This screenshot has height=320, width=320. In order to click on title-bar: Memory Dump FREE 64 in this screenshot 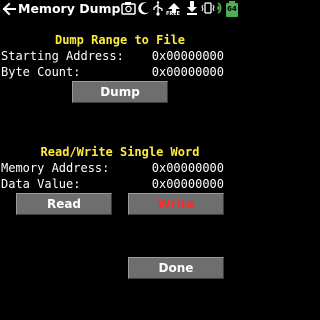, I will do `click(120, 9)`.